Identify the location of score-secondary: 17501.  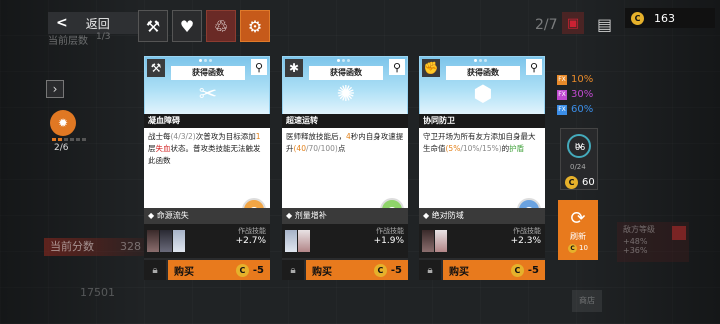
(97, 292).